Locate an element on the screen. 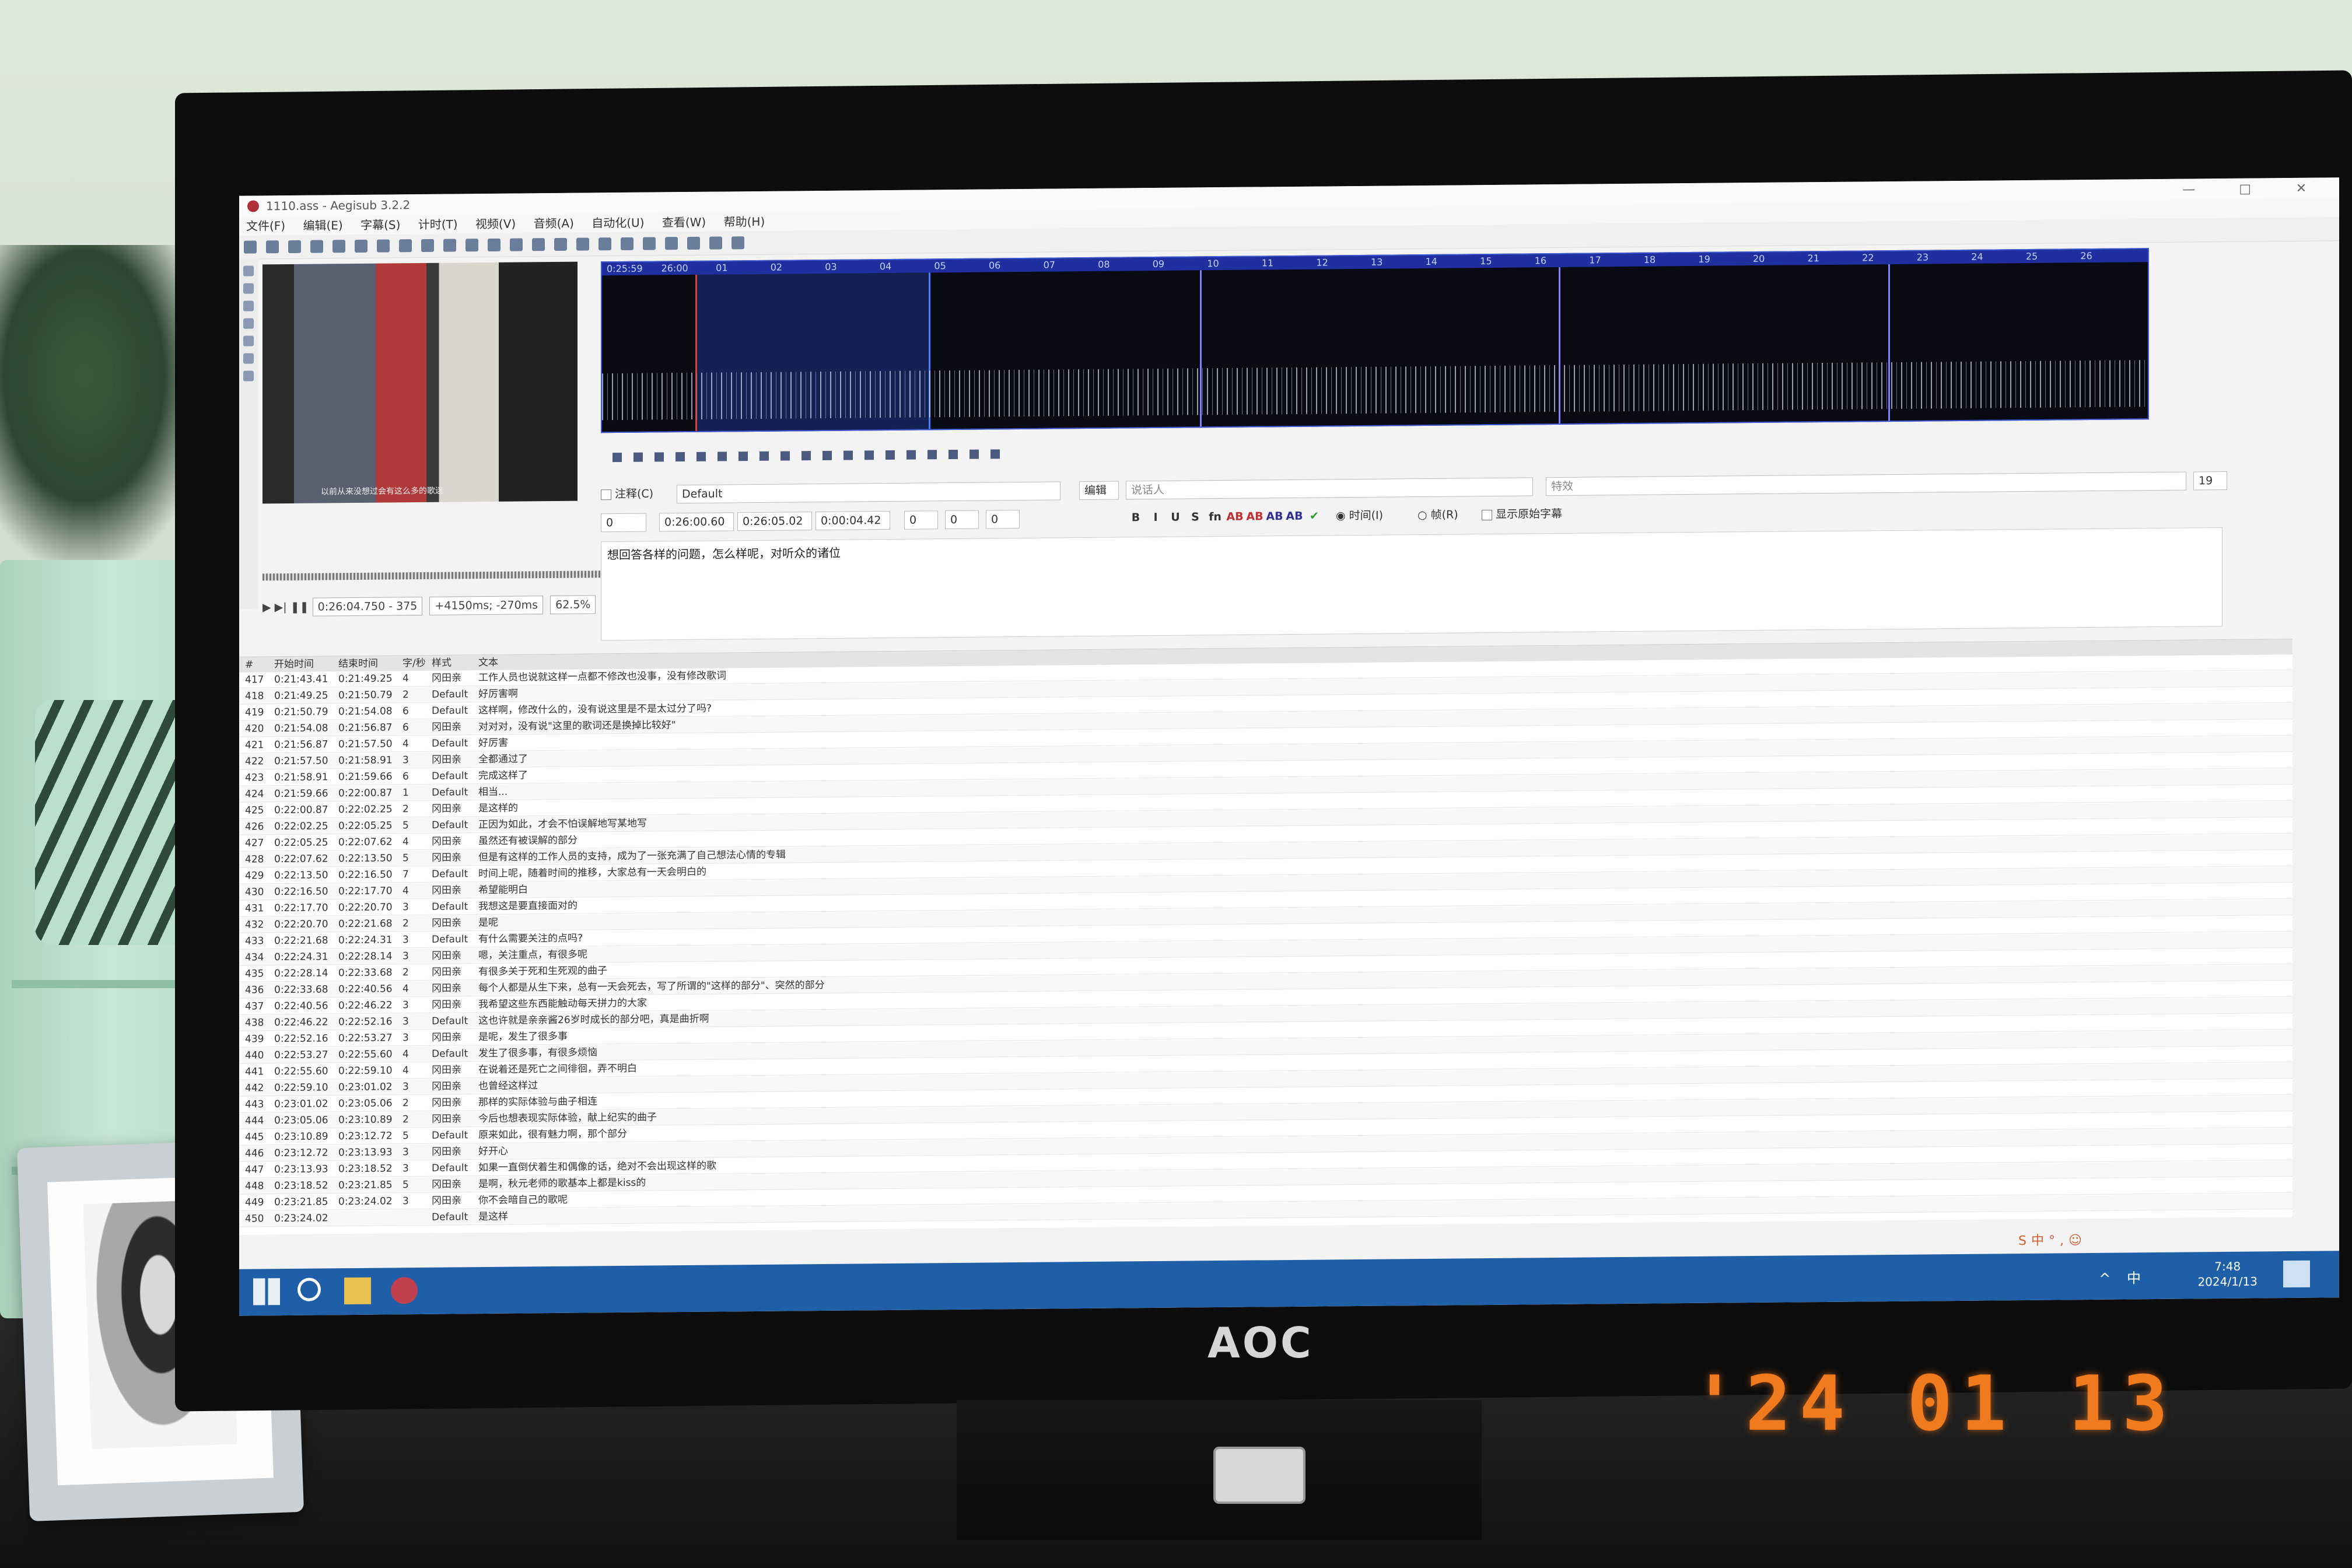 The width and height of the screenshot is (2352, 1568). play-icon: ▶ is located at coordinates (266, 607).